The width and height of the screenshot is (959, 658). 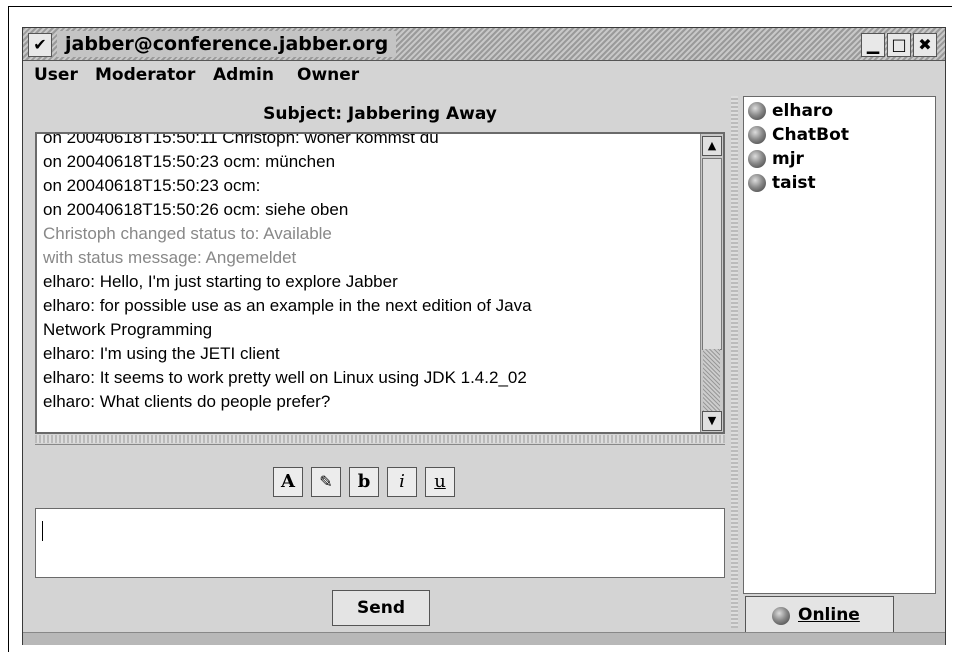 What do you see at coordinates (380, 543) in the screenshot?
I see `message-input` at bounding box center [380, 543].